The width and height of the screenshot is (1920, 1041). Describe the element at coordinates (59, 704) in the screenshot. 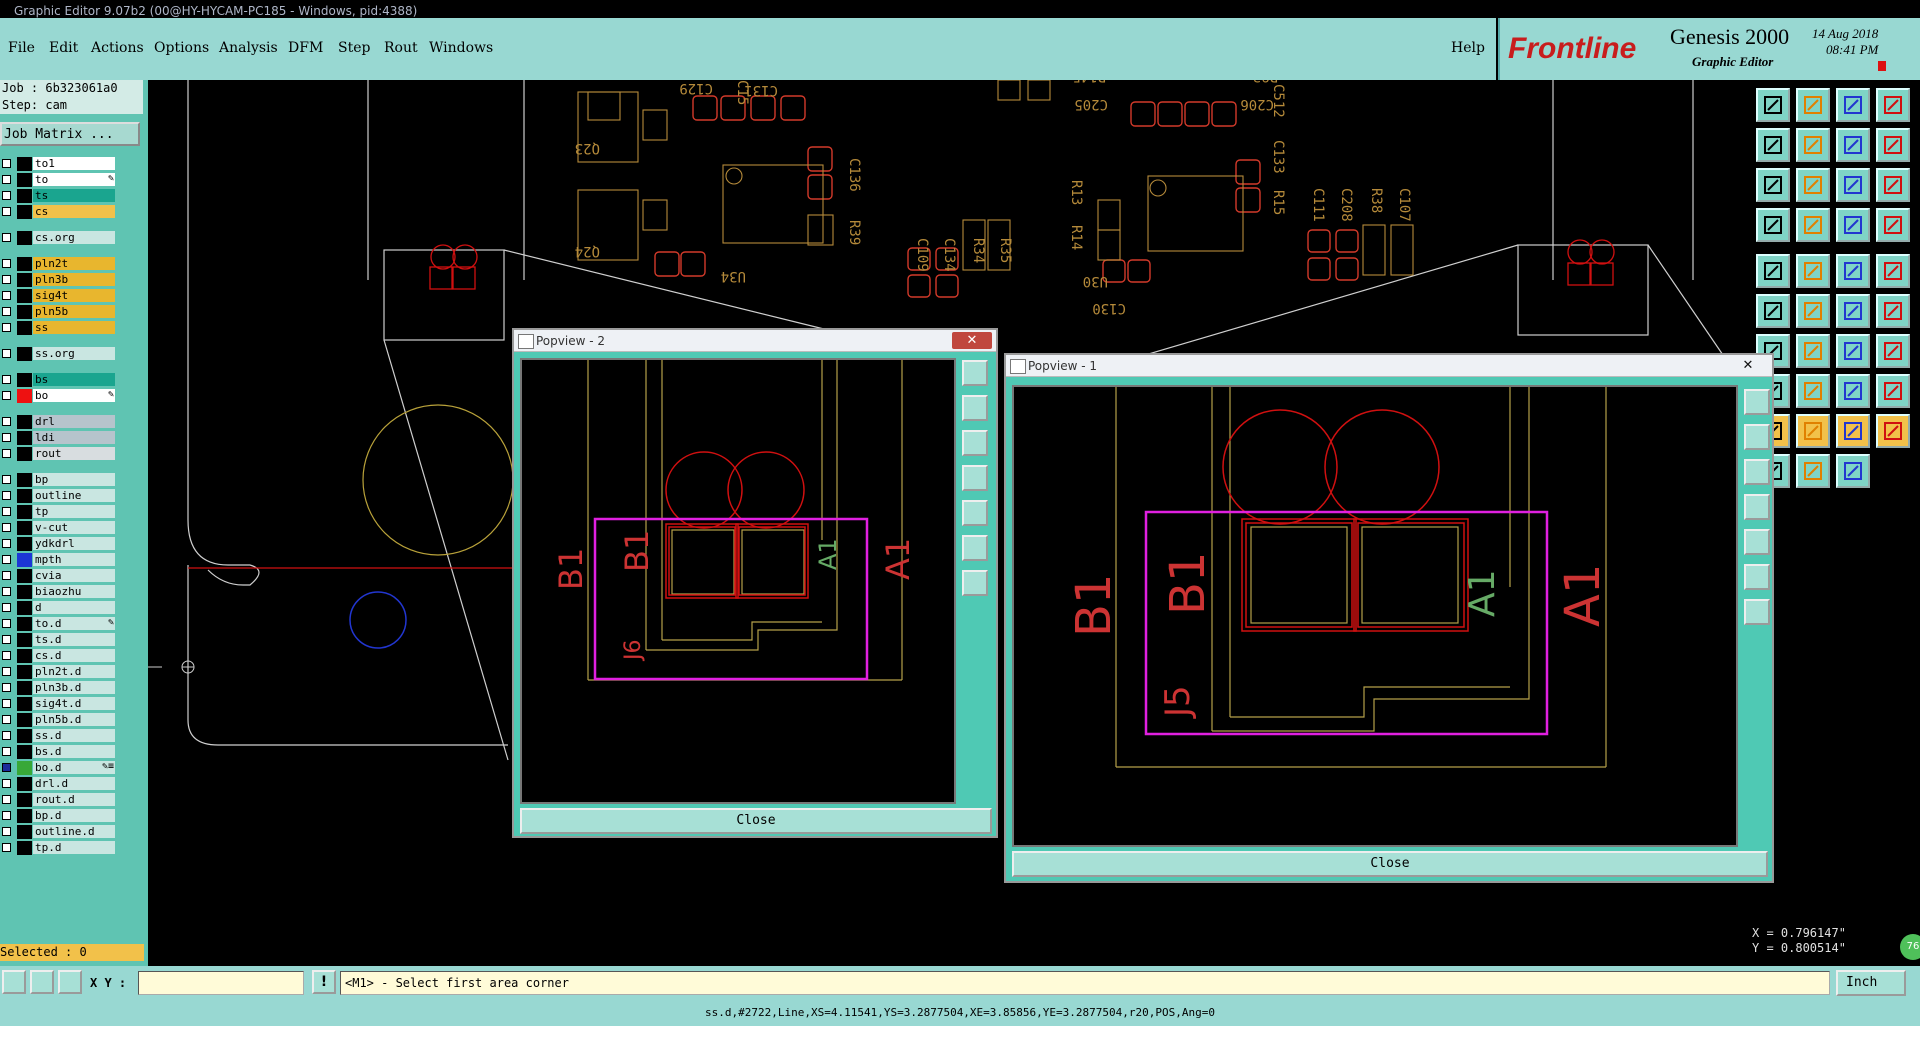

I see `layer-row-sig4t-d: sig4t.d` at that location.